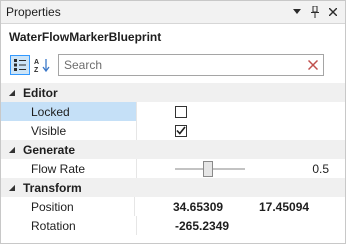 The image size is (346, 244). I want to click on flow-rate-slider, so click(210, 168).